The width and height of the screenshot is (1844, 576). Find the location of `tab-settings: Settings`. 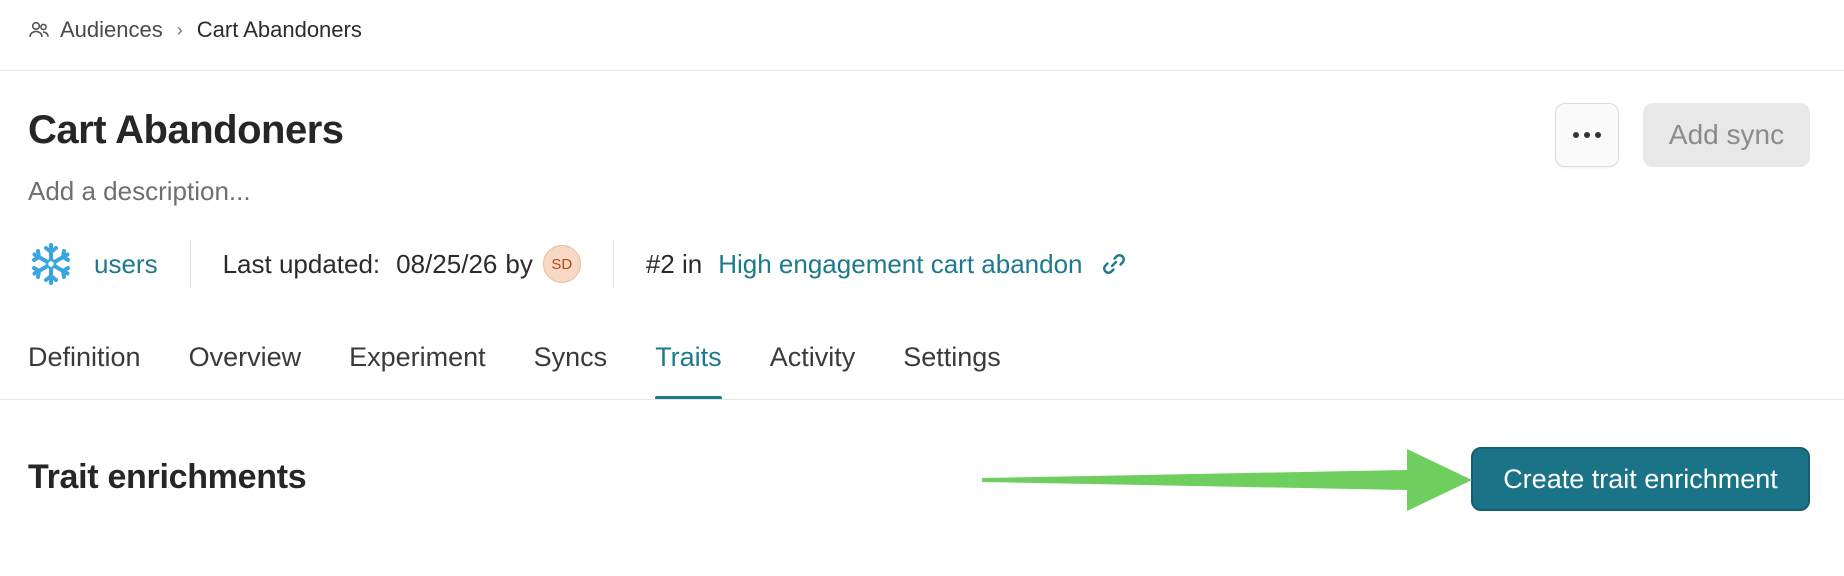

tab-settings: Settings is located at coordinates (952, 368).